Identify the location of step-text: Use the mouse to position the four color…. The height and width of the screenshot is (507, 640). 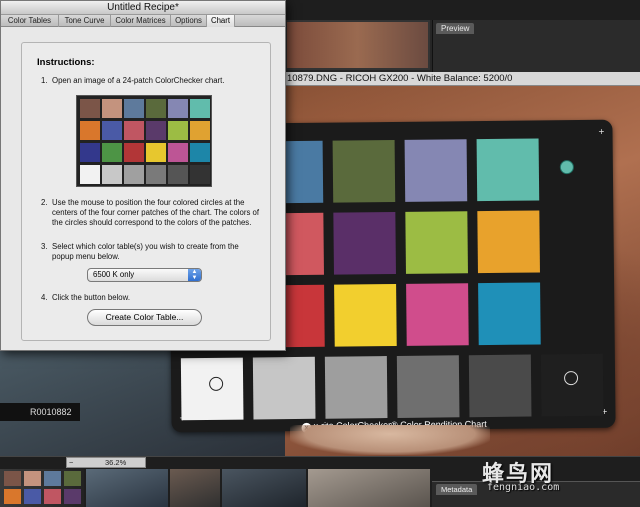
(156, 212).